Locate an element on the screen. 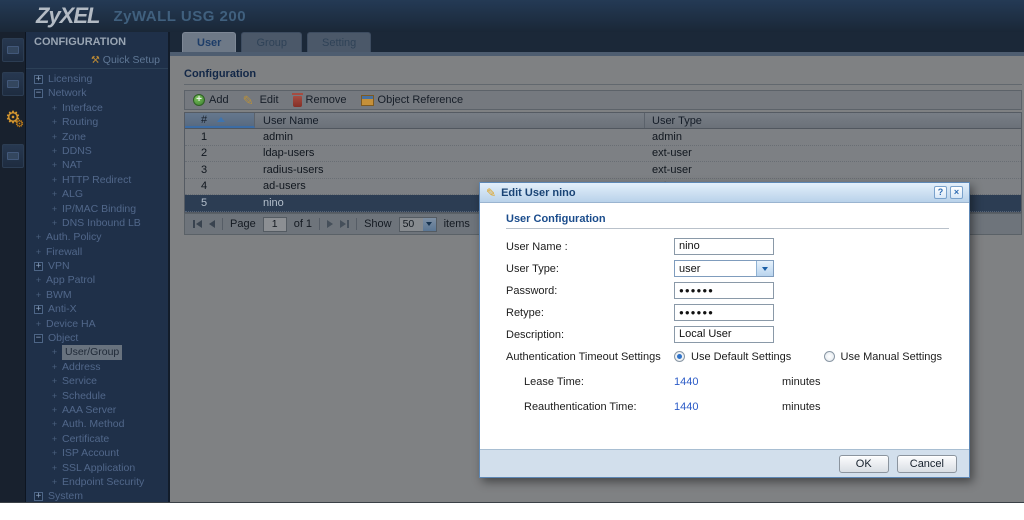 This screenshot has height=520, width=1024. sidebar-item-ssl-application: + SSL Application is located at coordinates (97, 468).